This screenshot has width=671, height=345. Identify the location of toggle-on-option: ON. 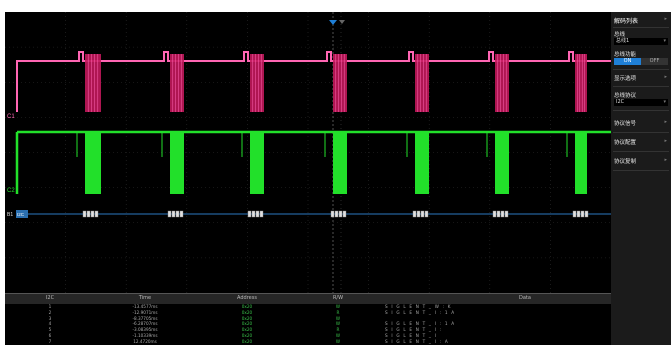
(627, 61).